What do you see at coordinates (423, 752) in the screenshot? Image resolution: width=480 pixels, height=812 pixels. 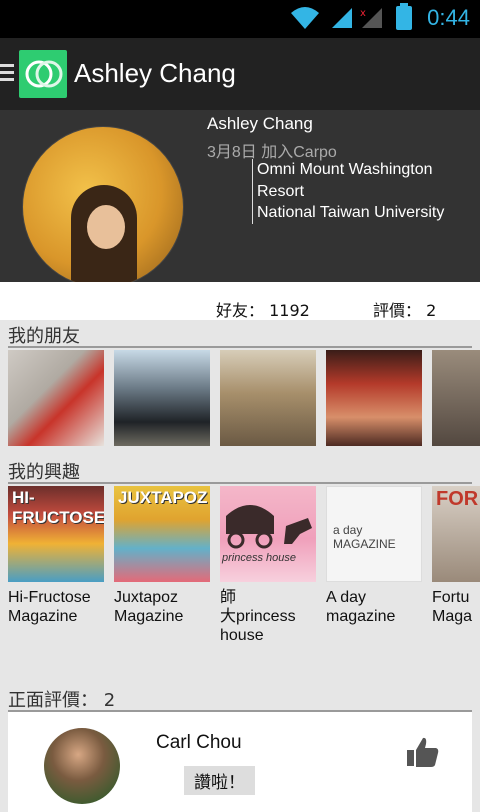 I see `thumbs-up-icon` at bounding box center [423, 752].